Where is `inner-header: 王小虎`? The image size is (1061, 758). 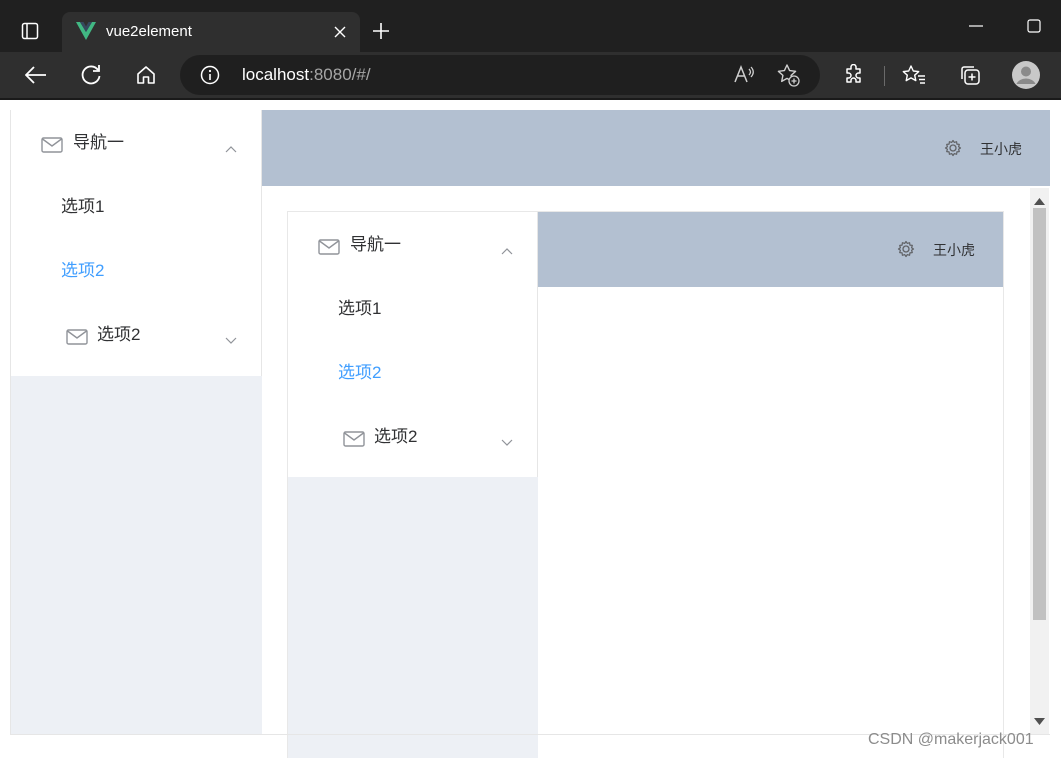
inner-header: 王小虎 is located at coordinates (770, 249).